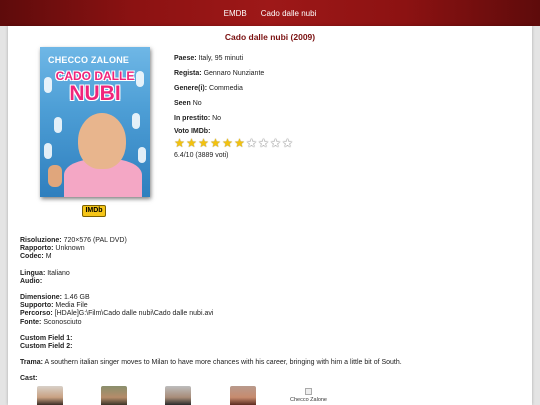  What do you see at coordinates (73, 240) in the screenshot?
I see `detail-risoluzione: Risoluzione: 720×576 (PAL DVD)` at bounding box center [73, 240].